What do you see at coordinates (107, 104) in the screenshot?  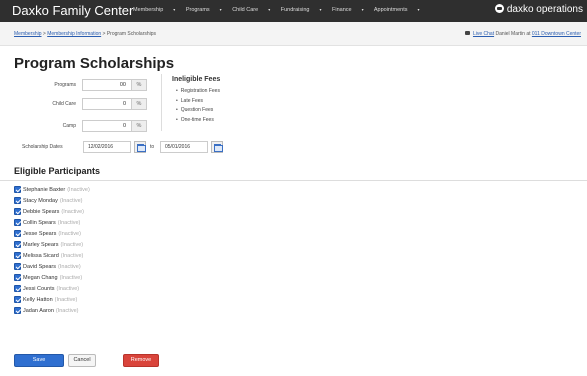 I see `child-care-percent-input: 0` at bounding box center [107, 104].